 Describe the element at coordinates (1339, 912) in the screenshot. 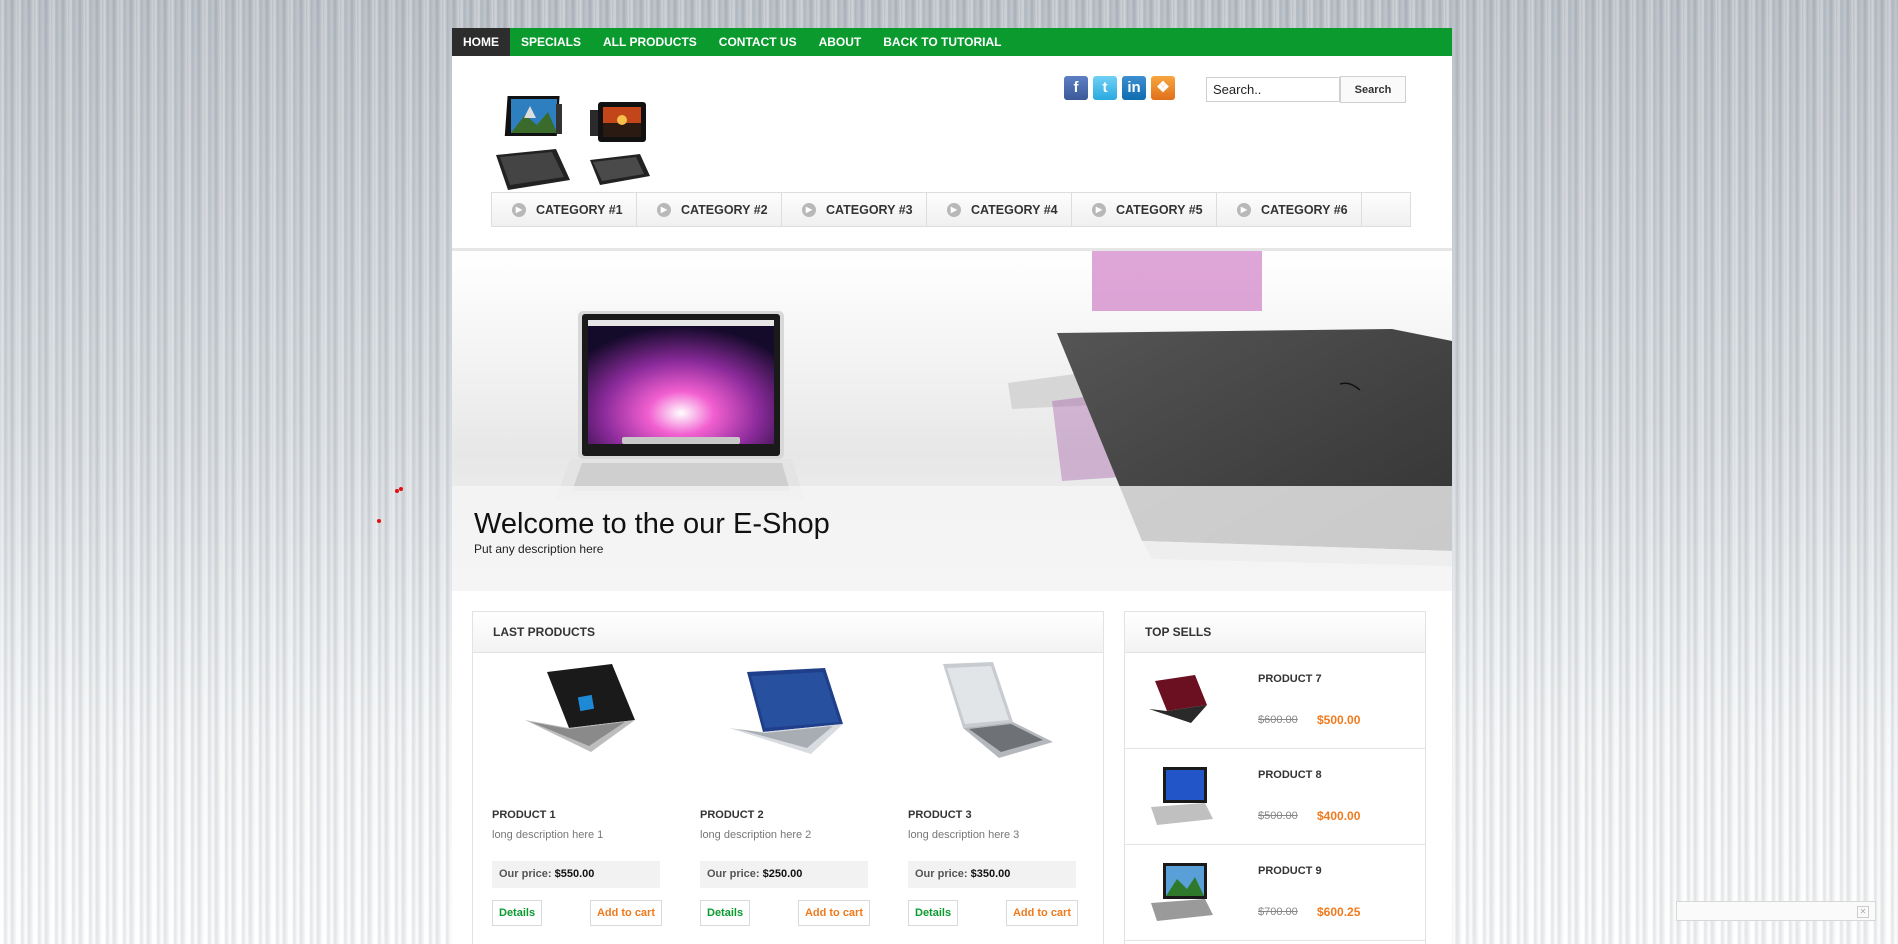

I see `sale-price: $600.25` at that location.